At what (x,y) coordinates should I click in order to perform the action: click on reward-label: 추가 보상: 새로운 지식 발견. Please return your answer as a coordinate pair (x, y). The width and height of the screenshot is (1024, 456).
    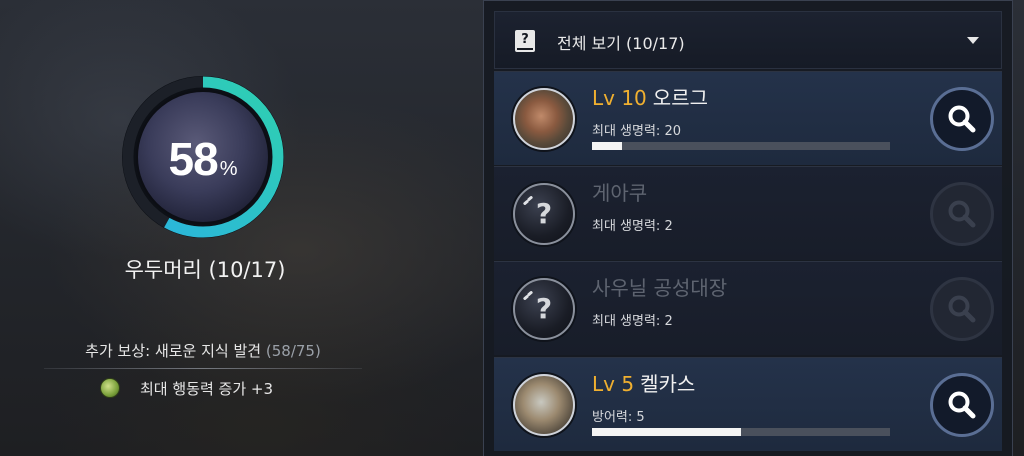
    Looking at the image, I should click on (173, 351).